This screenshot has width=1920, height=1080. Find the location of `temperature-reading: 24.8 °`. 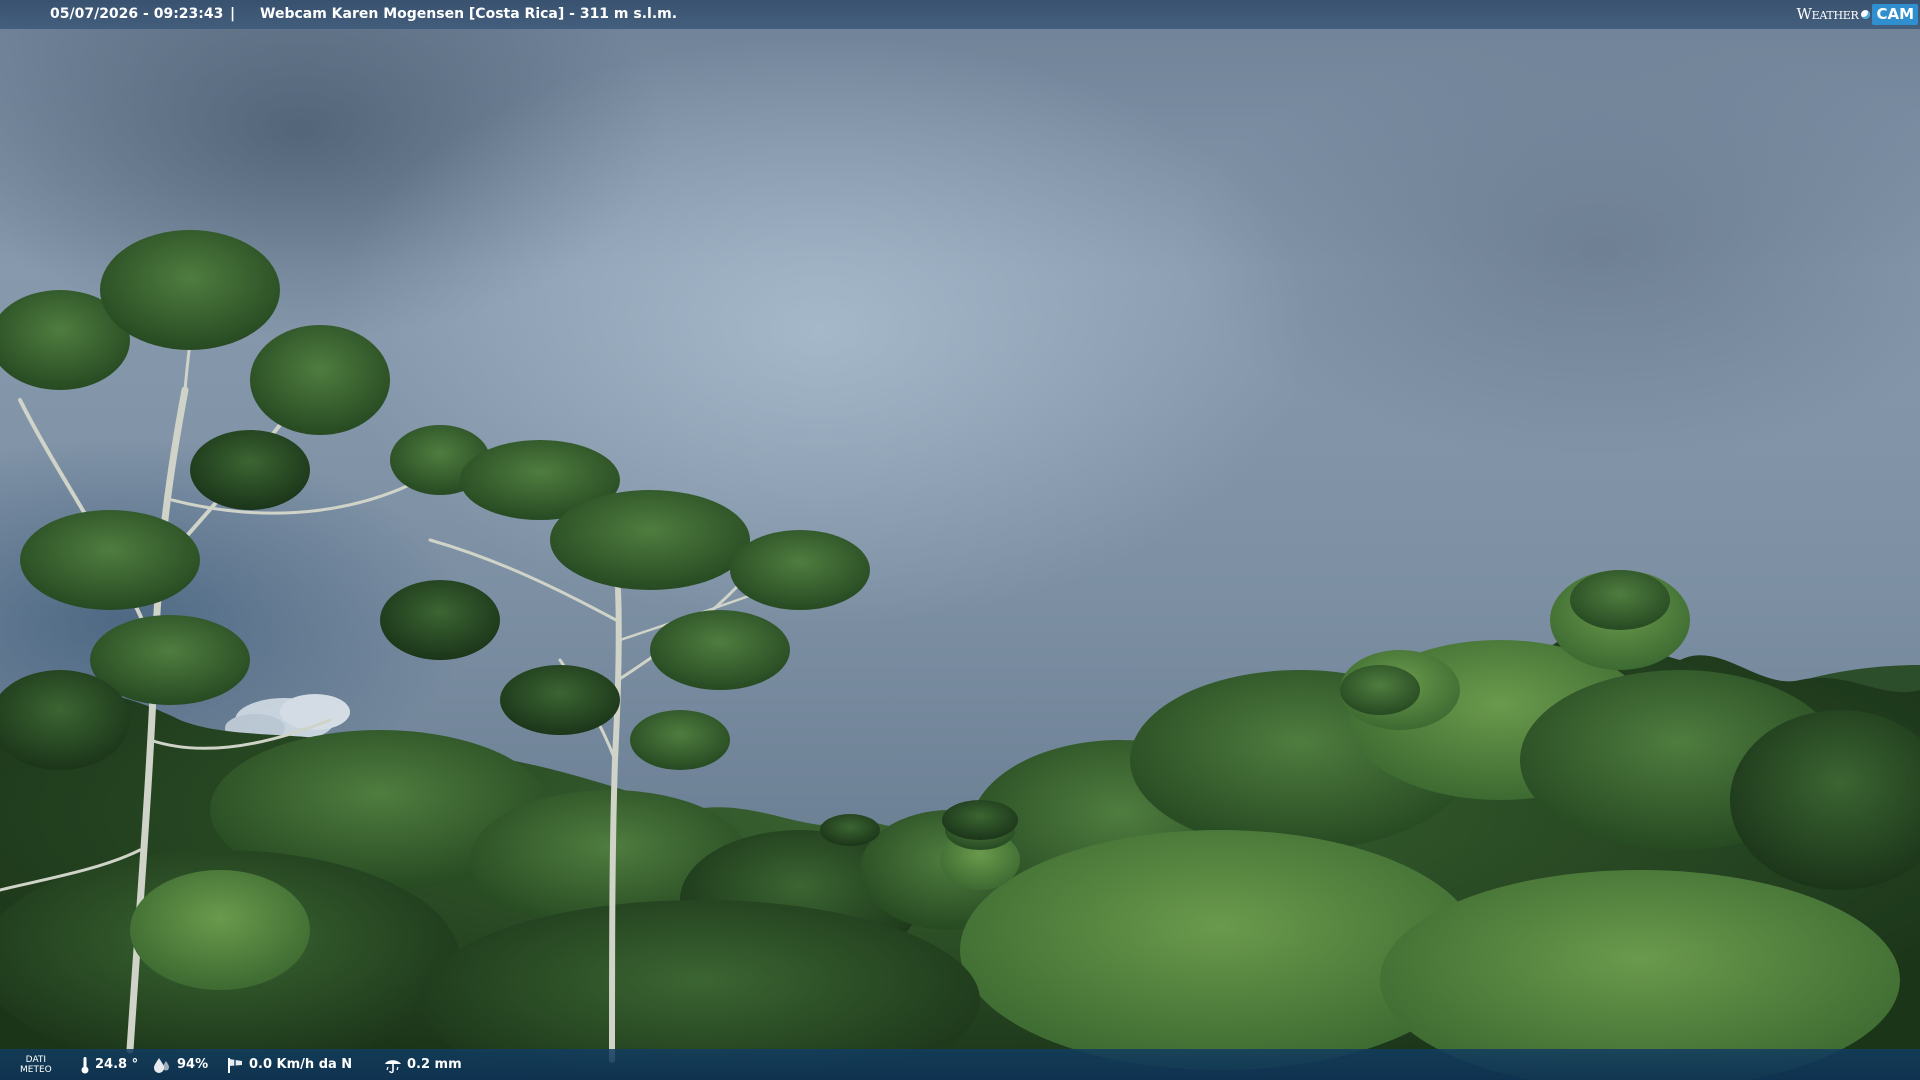

temperature-reading: 24.8 ° is located at coordinates (109, 1064).